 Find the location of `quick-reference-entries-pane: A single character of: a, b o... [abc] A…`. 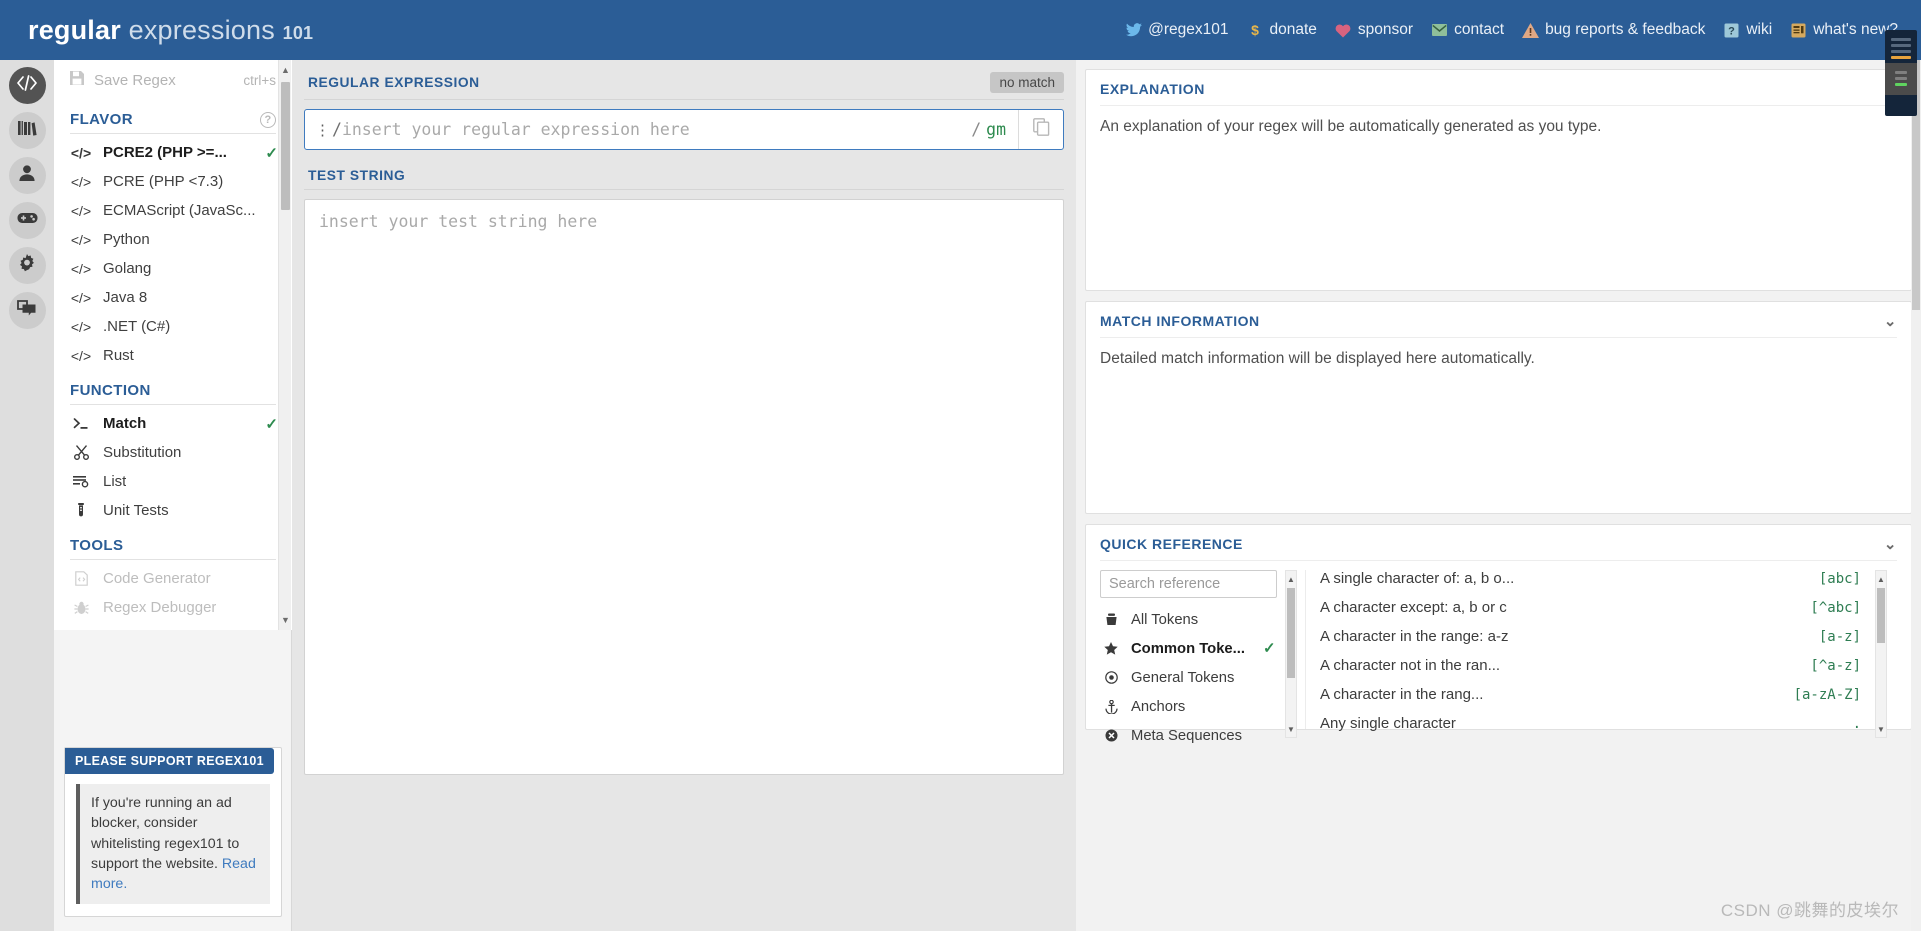

quick-reference-entries-pane: A single character of: a, b o... [abc] A… is located at coordinates (1601, 654).